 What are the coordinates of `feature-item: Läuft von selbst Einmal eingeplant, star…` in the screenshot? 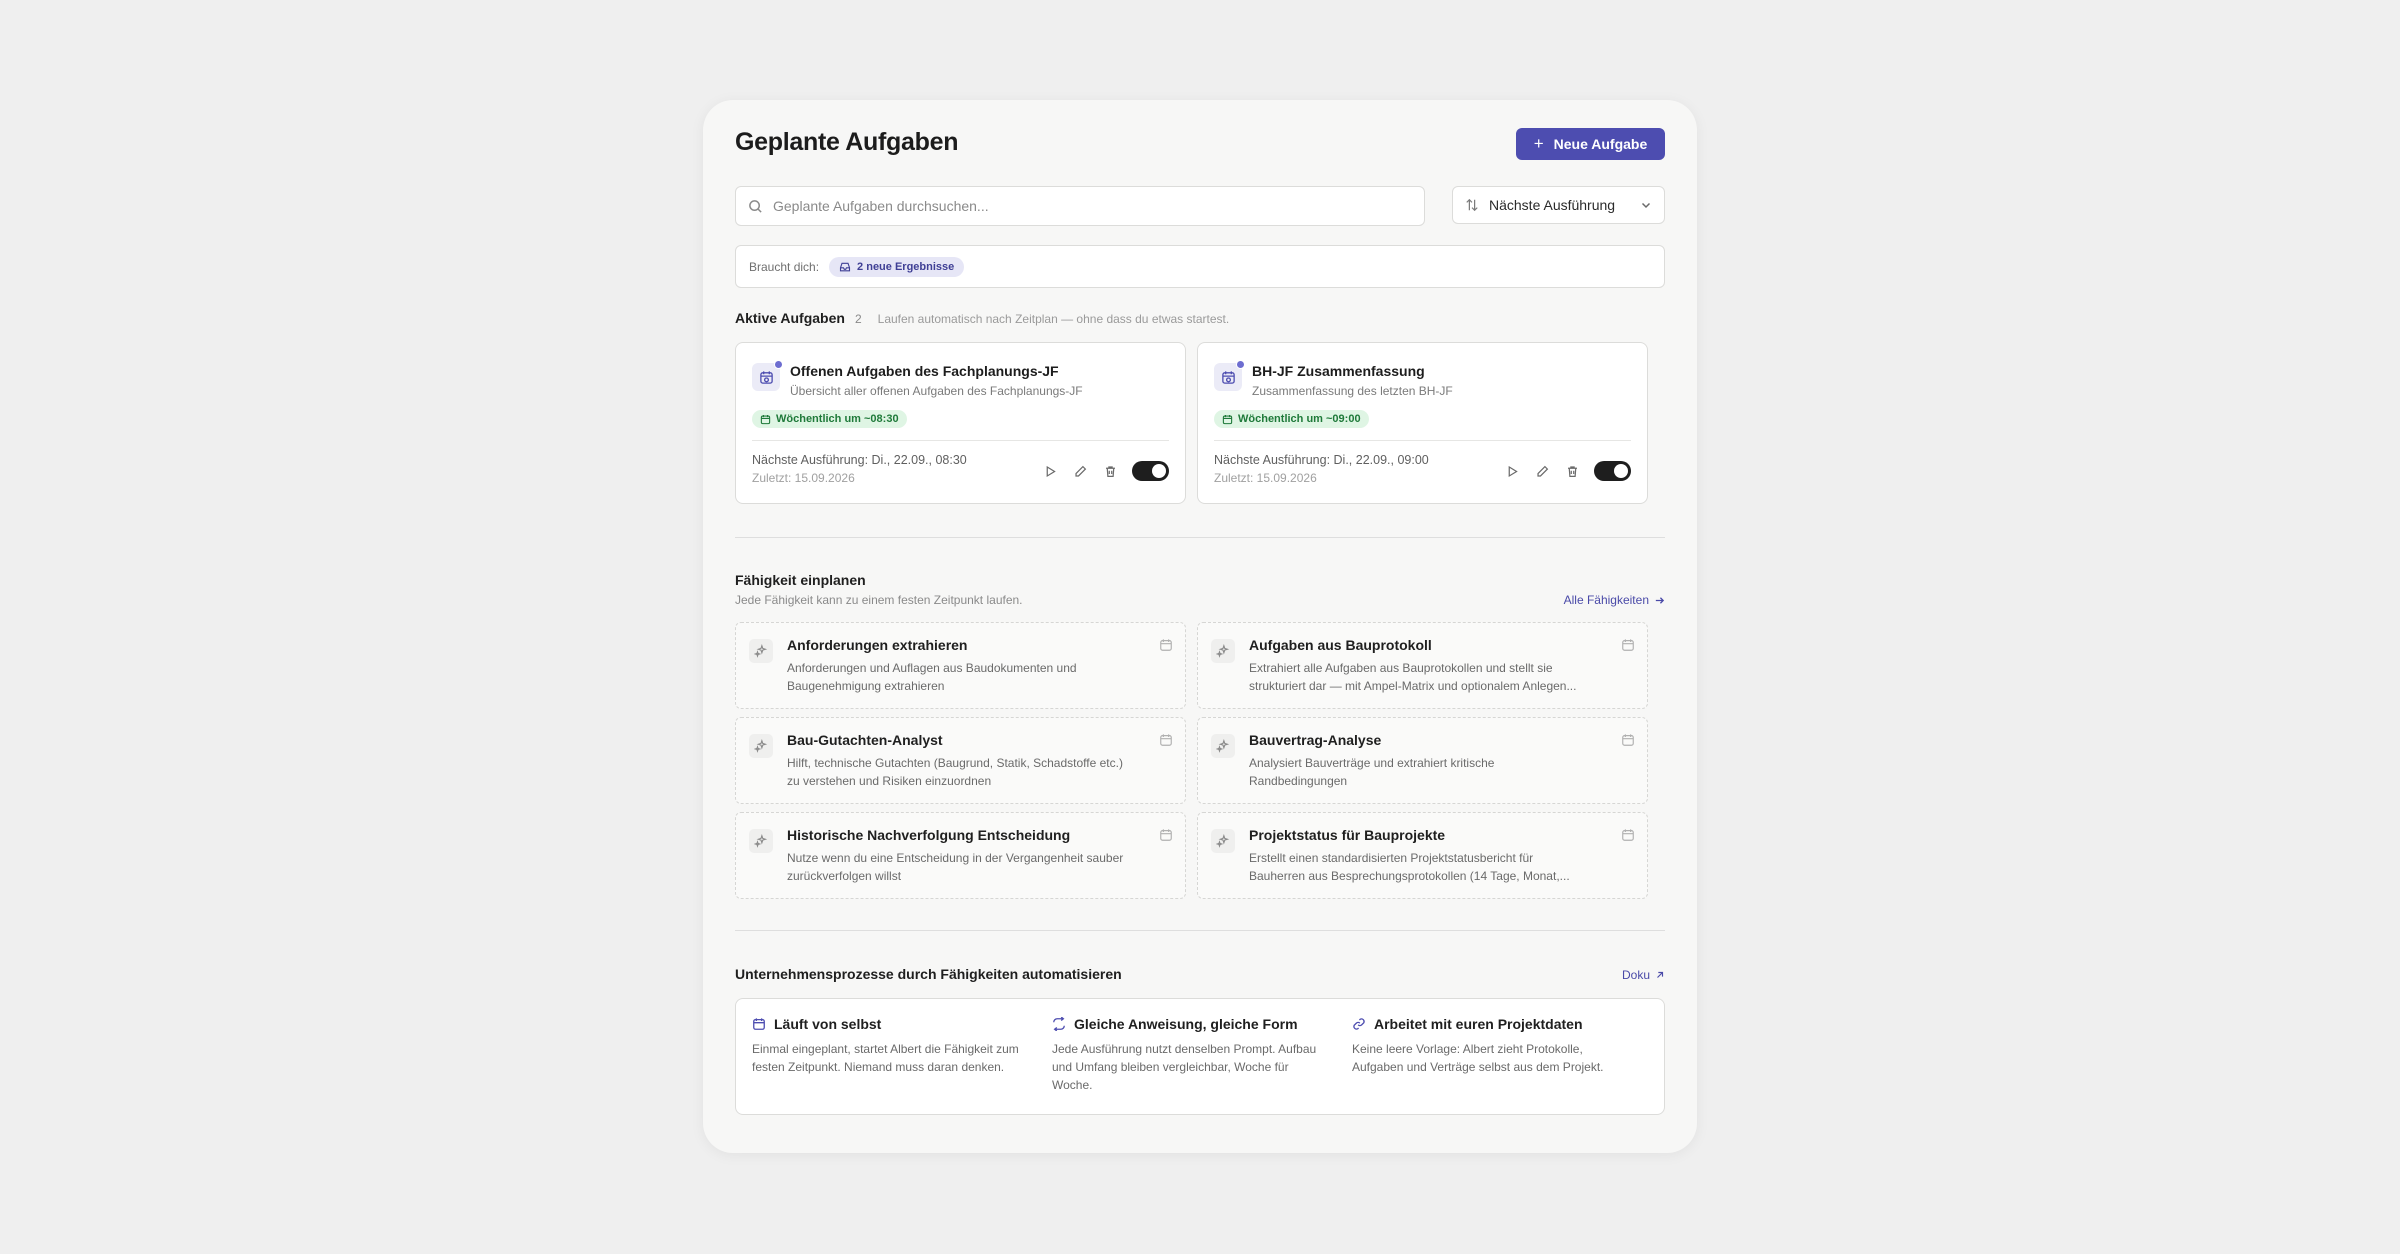 It's located at (892, 1046).